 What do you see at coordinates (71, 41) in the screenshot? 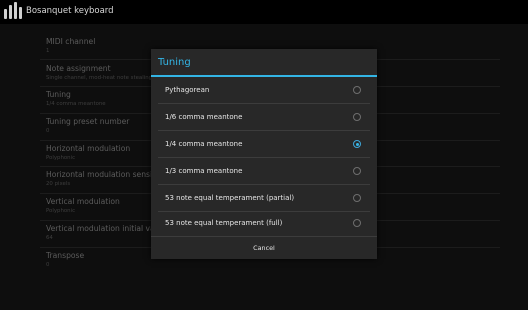
I see `pref-title: MIDI channel` at bounding box center [71, 41].